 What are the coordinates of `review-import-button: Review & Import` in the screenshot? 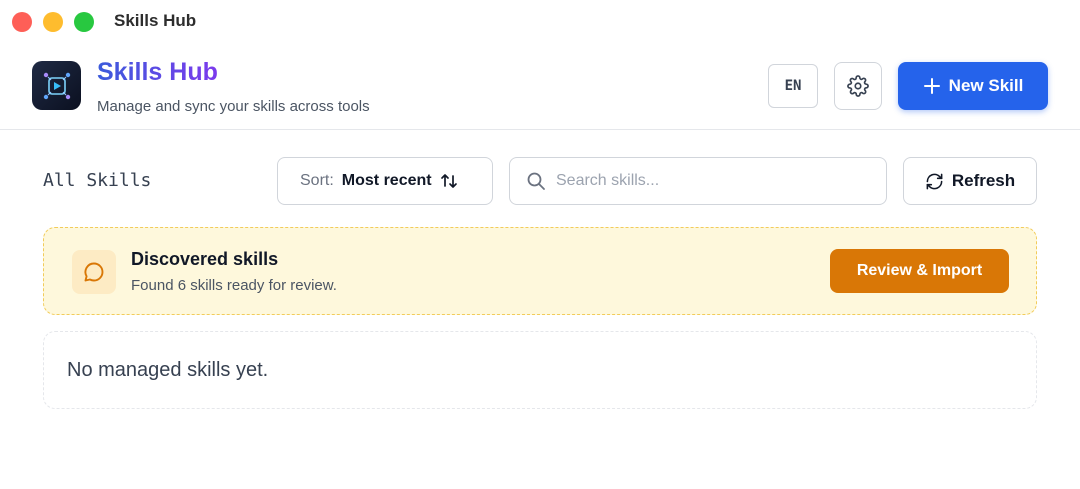 It's located at (919, 271).